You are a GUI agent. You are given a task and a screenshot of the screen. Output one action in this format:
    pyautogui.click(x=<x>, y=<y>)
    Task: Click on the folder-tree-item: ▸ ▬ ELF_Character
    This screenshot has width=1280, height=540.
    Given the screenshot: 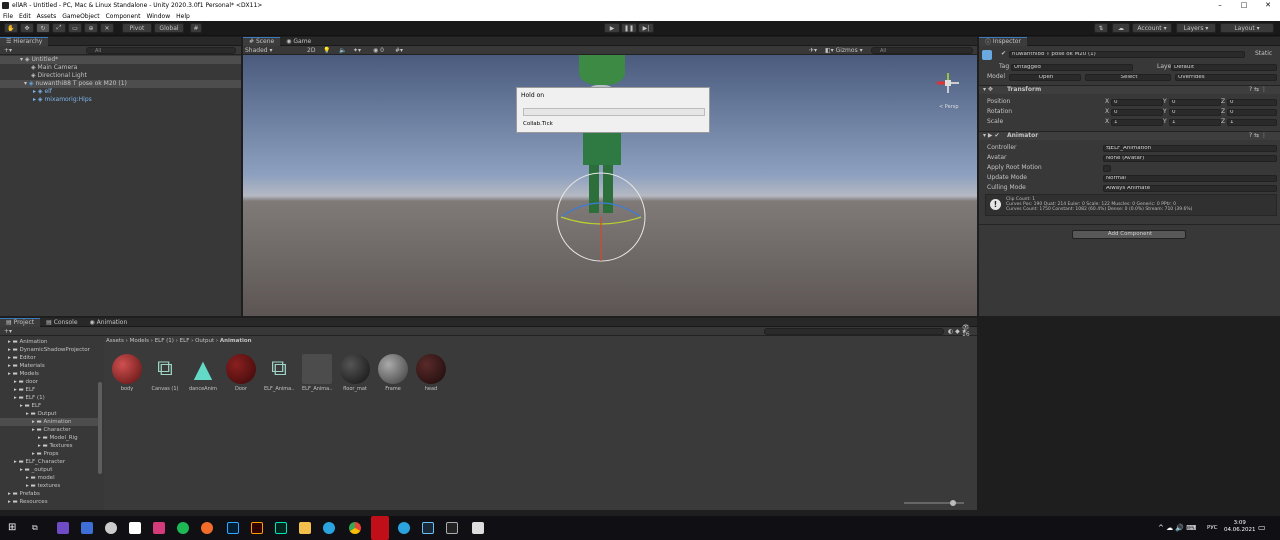 What is the action you would take?
    pyautogui.click(x=49, y=462)
    